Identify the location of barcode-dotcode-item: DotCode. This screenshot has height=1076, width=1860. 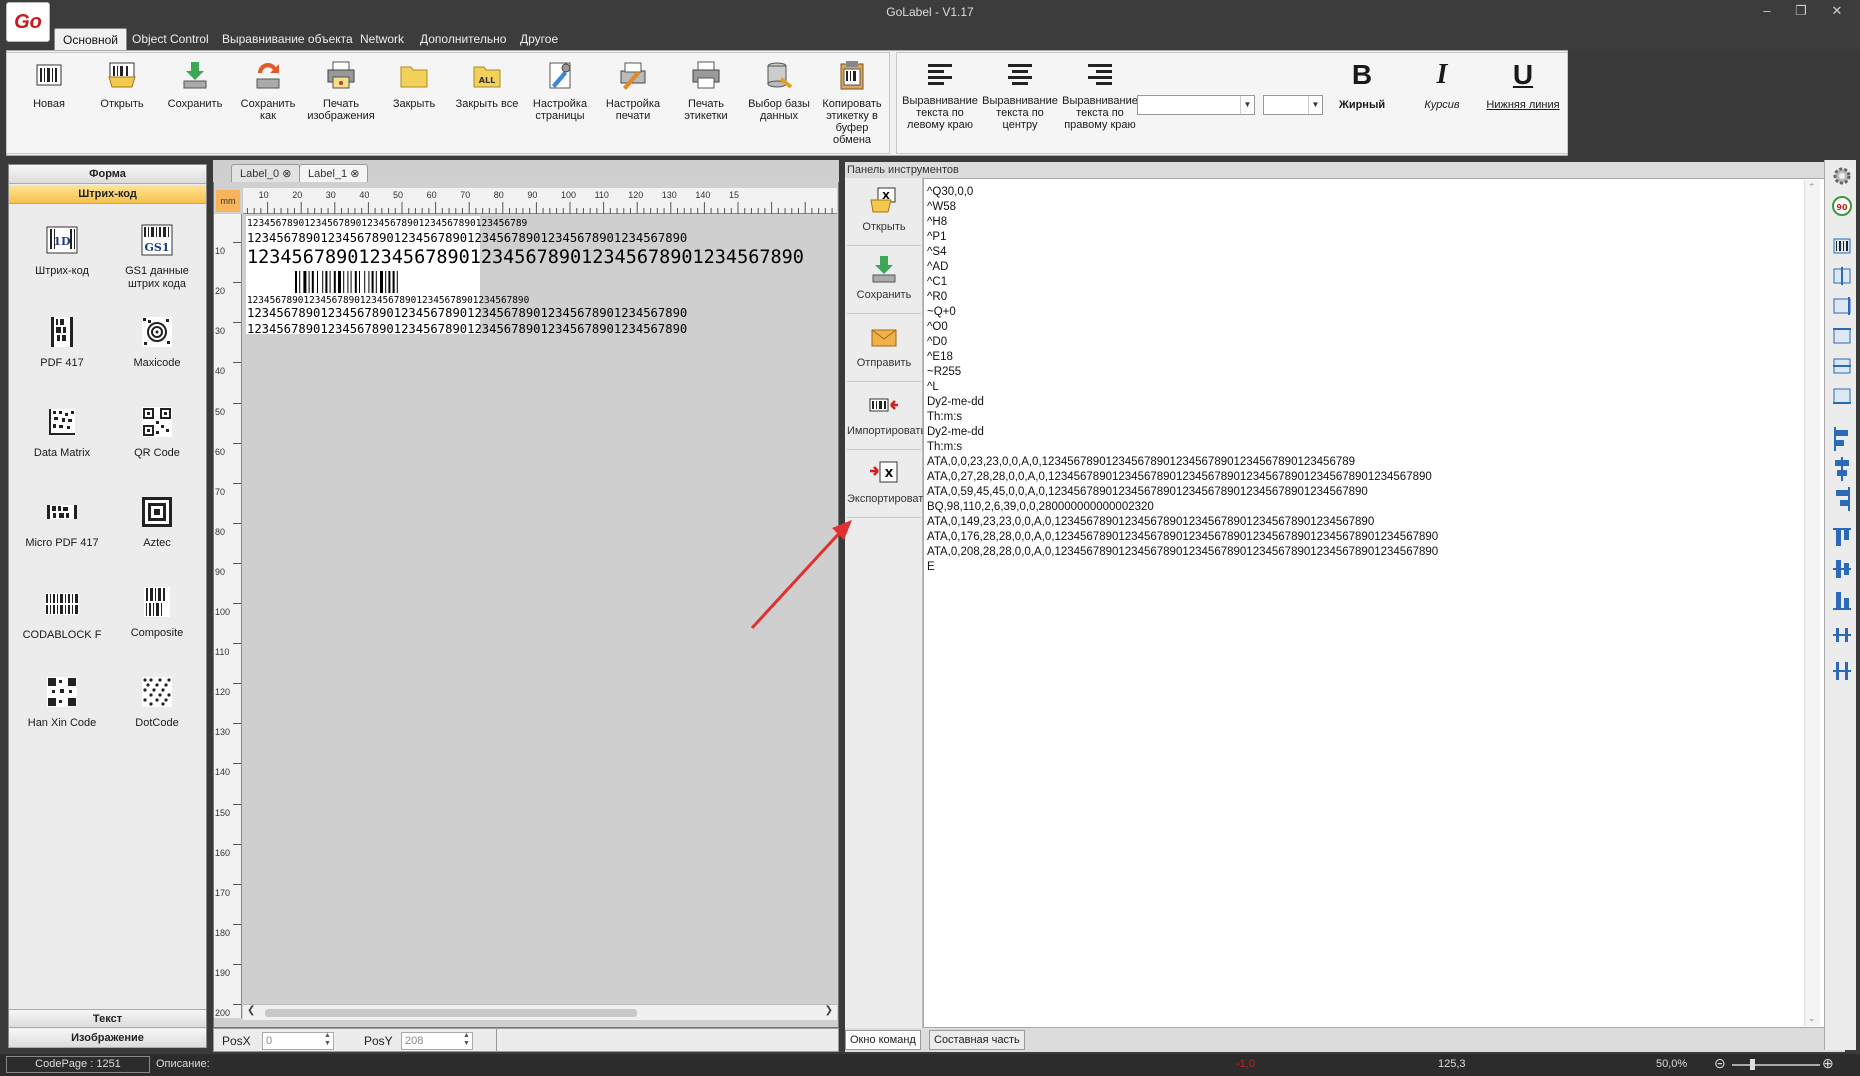
(157, 702).